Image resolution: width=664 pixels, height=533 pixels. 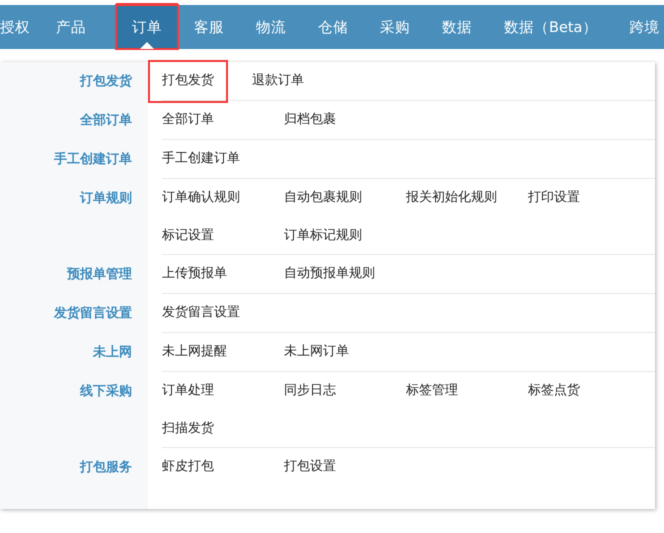 I want to click on menu-link: 全部订单, so click(x=223, y=120).